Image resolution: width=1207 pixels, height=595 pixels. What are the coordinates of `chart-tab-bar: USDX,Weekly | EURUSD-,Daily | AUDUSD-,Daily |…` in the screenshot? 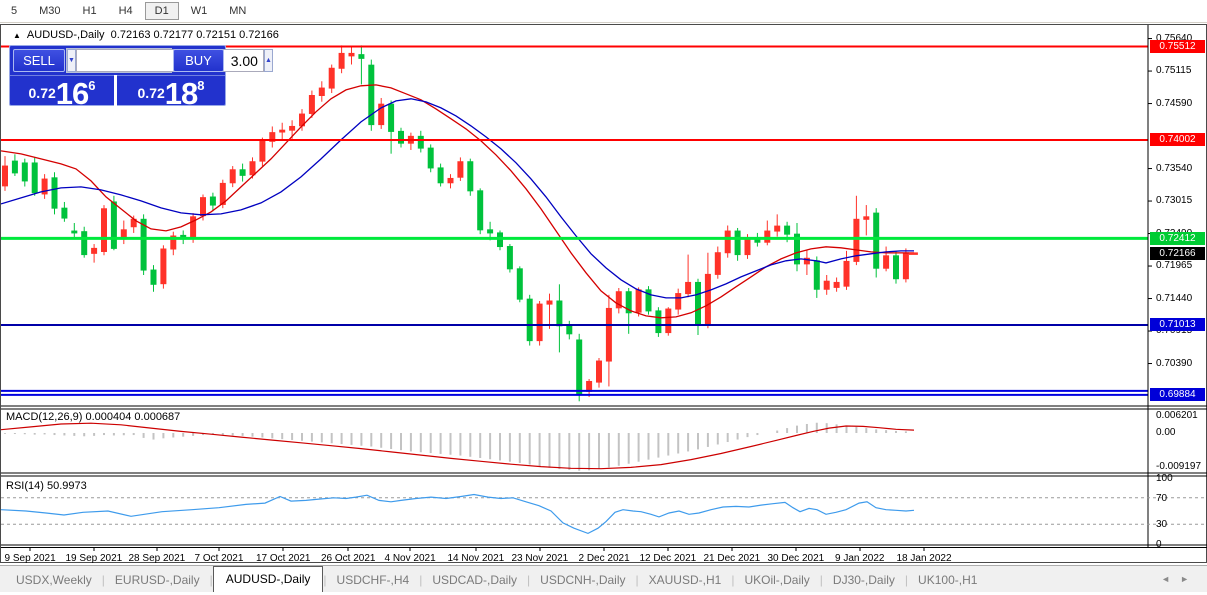 It's located at (603, 578).